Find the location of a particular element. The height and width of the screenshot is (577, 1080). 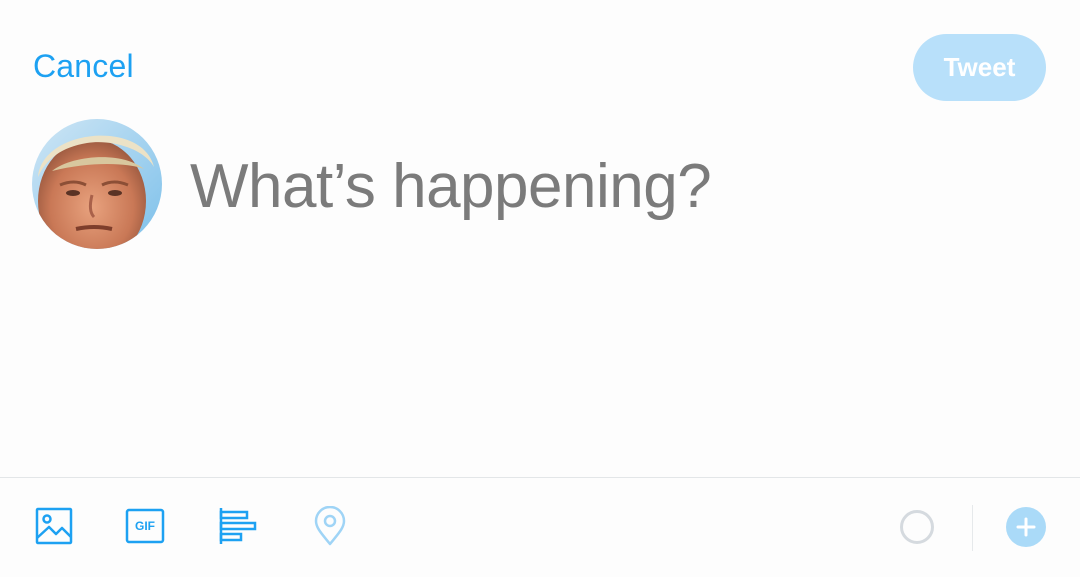

cancel-button: Cancel is located at coordinates (83, 66).